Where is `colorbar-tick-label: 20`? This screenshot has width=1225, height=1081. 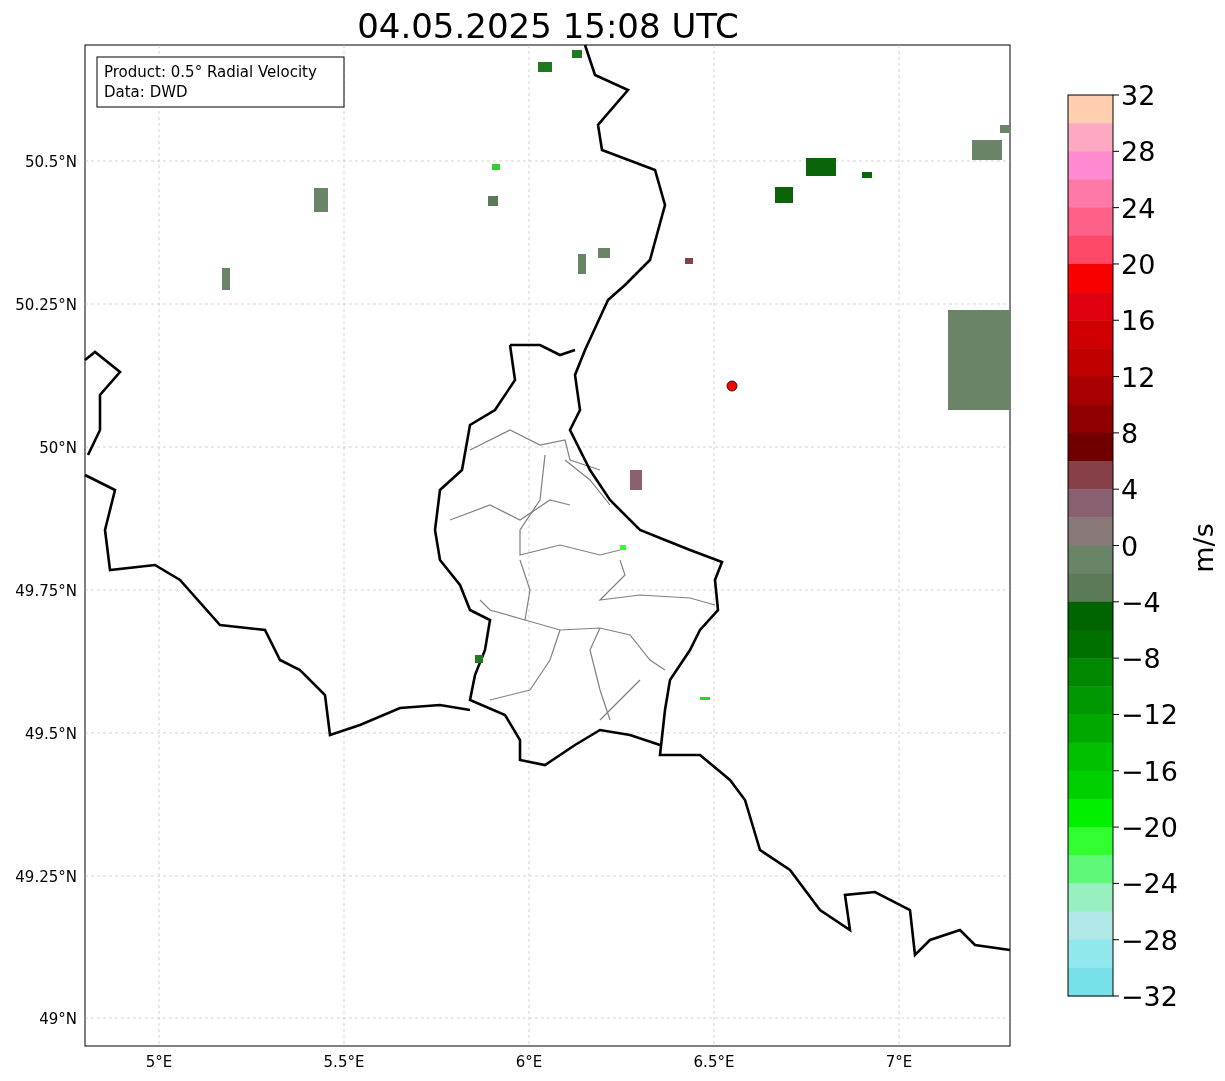
colorbar-tick-label: 20 is located at coordinates (1138, 264).